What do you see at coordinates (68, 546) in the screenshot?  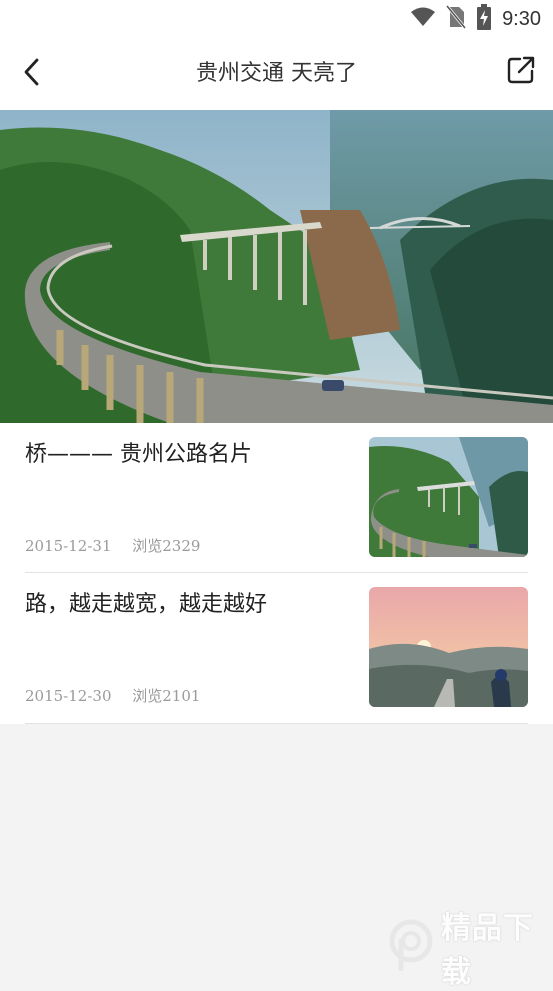 I see `article-date: 2015-12-31` at bounding box center [68, 546].